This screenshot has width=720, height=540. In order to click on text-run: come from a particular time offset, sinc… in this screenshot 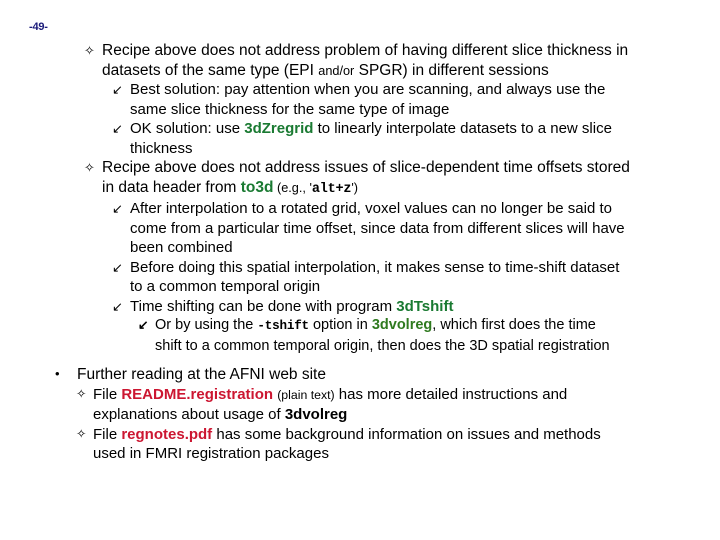, I will do `click(377, 228)`.